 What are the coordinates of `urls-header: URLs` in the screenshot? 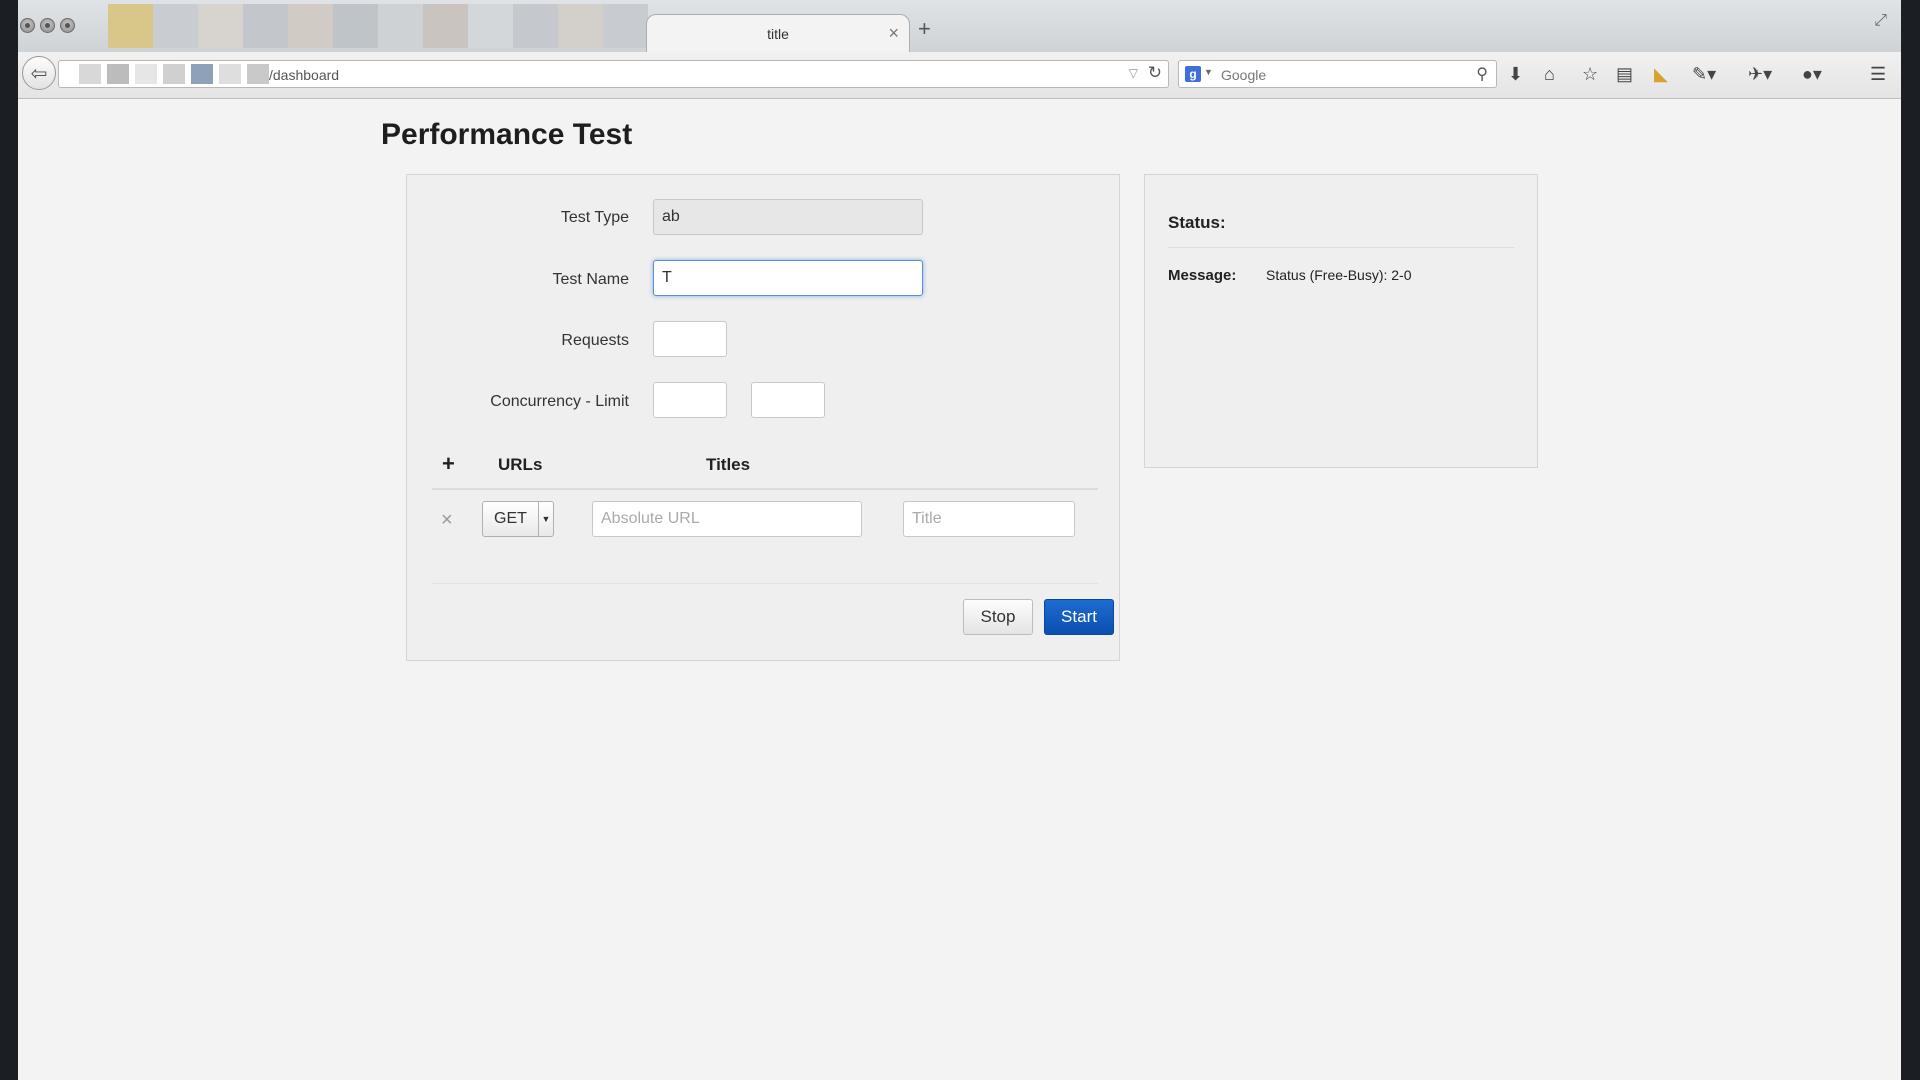 It's located at (520, 464).